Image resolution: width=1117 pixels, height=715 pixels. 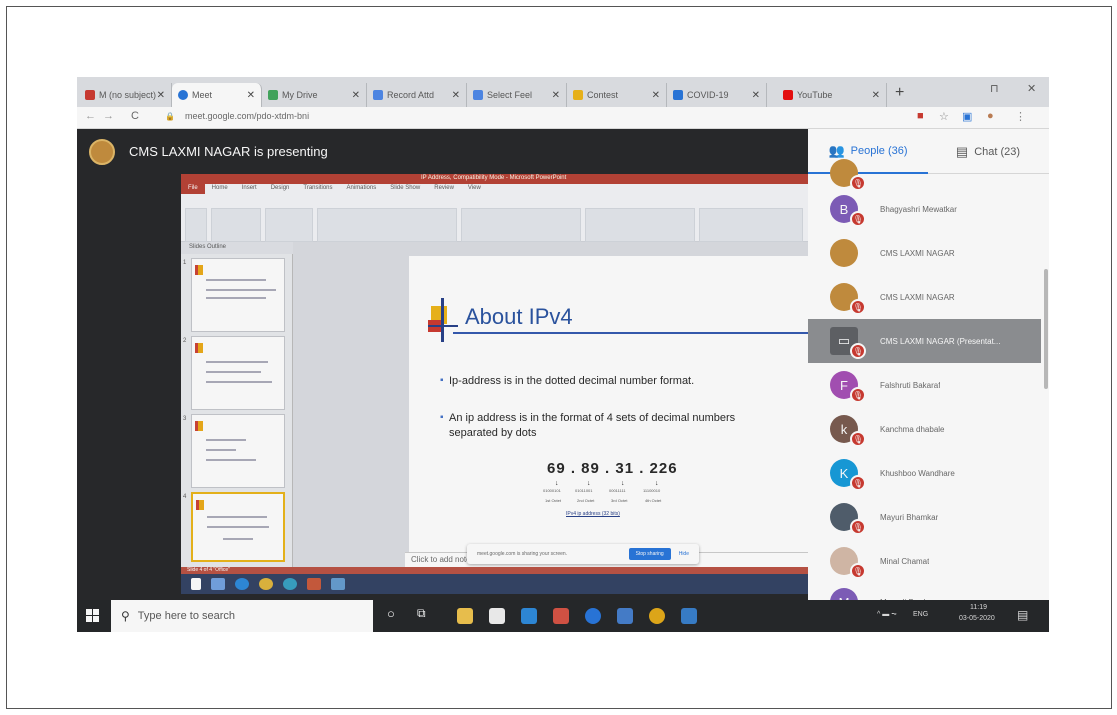 What do you see at coordinates (978, 607) in the screenshot?
I see `clock-time: 11:19` at bounding box center [978, 607].